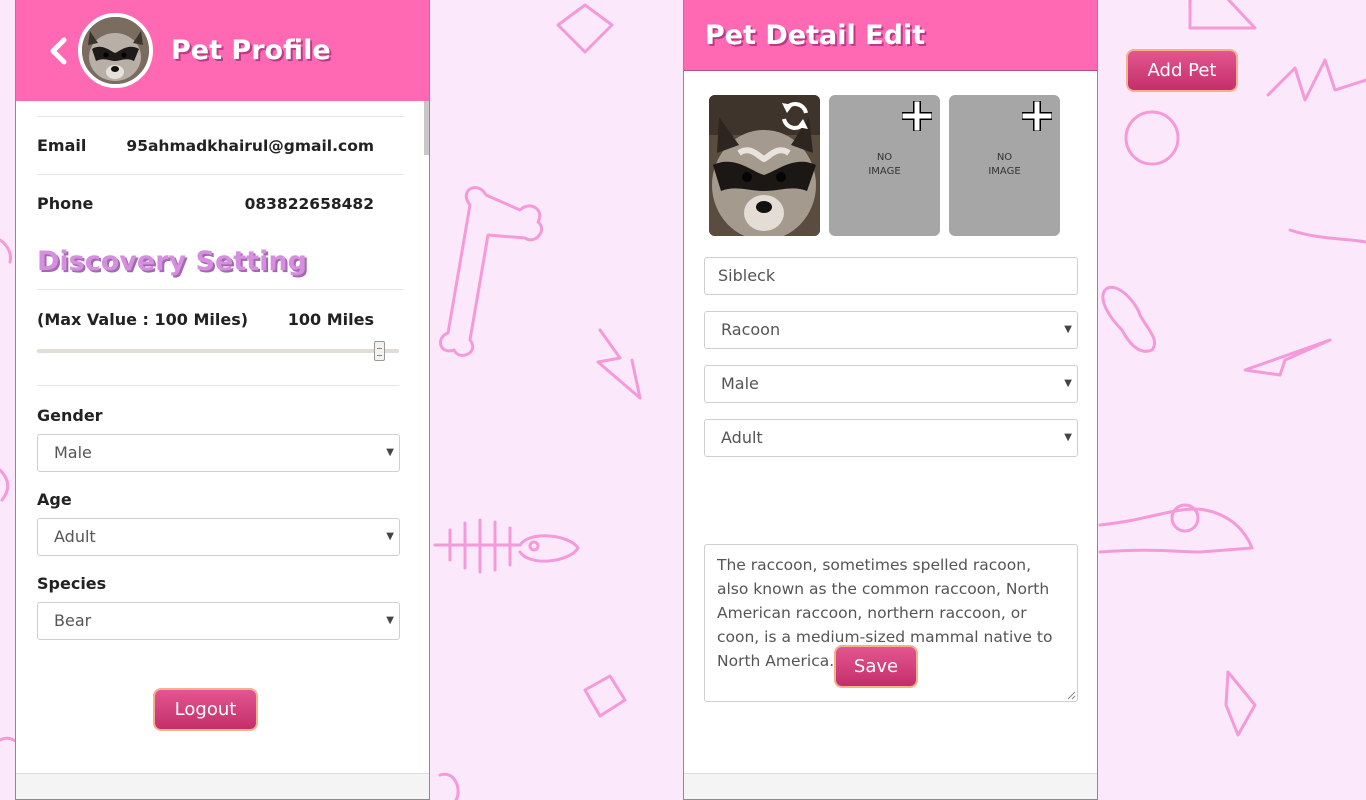  Describe the element at coordinates (73, 620) in the screenshot. I see `species-select-value: Bear` at that location.